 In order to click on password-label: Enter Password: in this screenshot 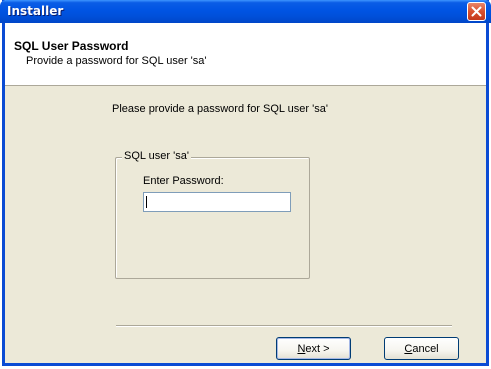, I will do `click(183, 181)`.